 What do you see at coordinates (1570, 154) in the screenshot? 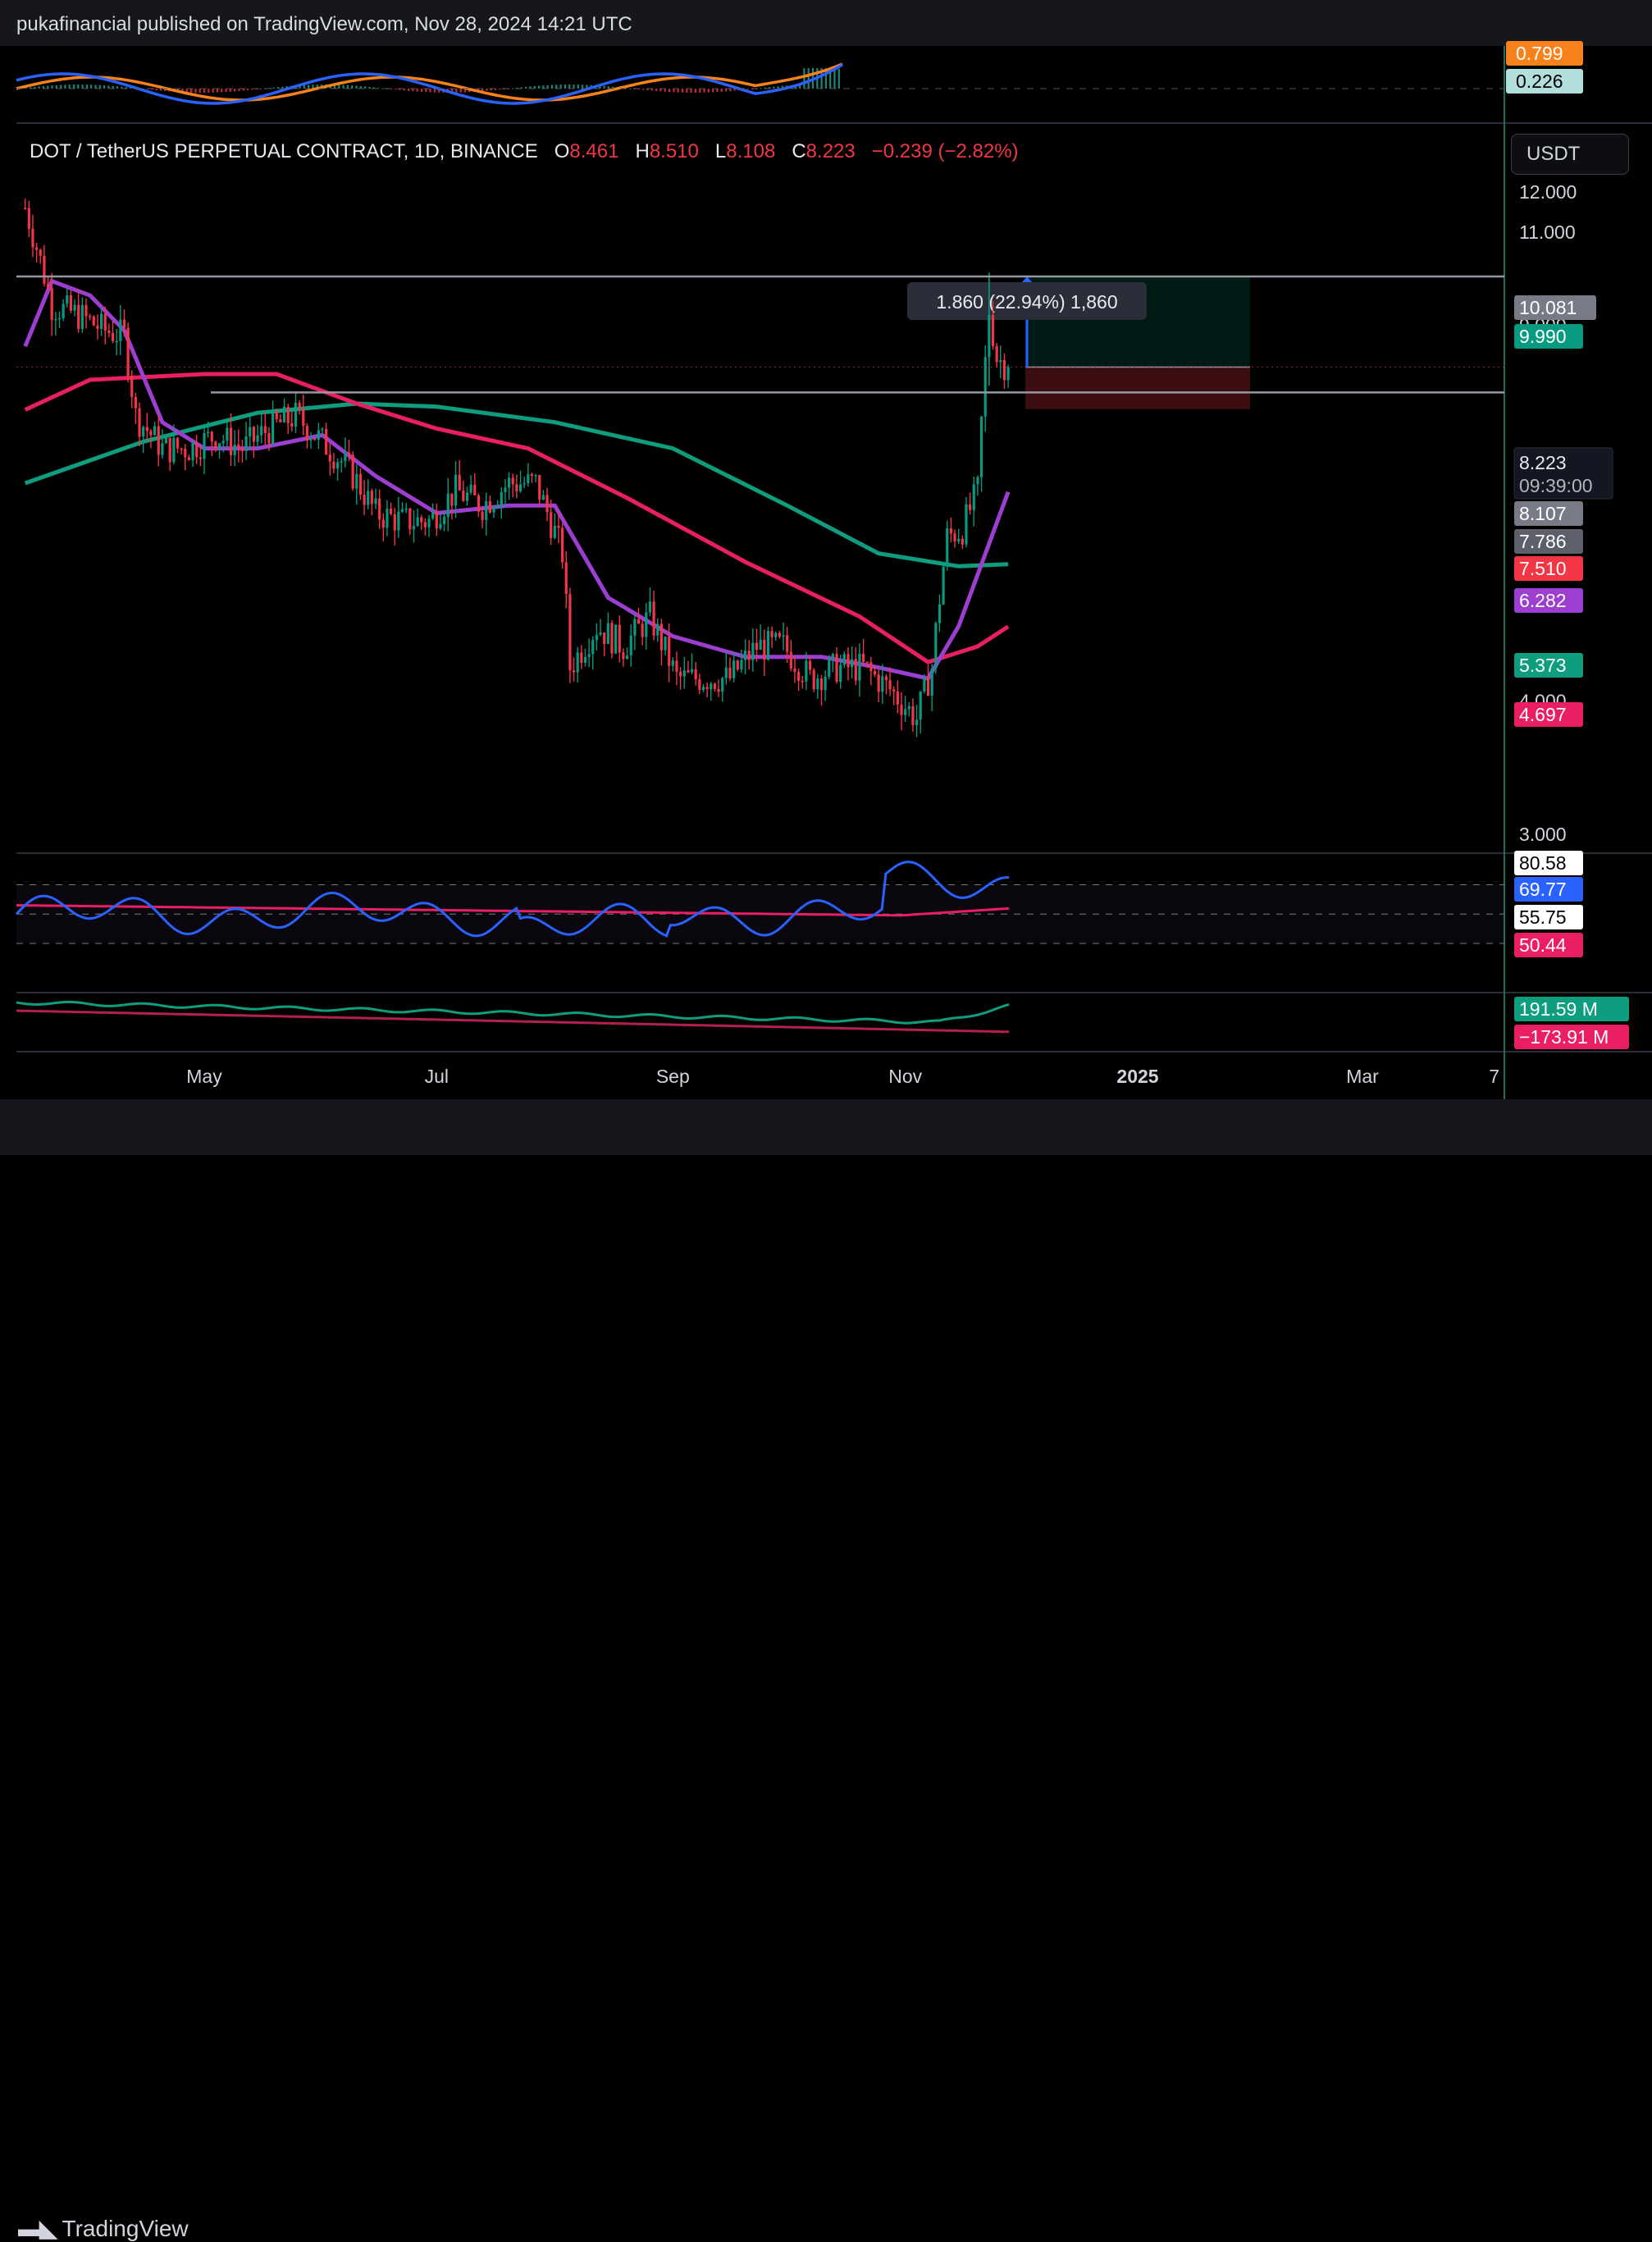
I see `currency-button: USDT` at bounding box center [1570, 154].